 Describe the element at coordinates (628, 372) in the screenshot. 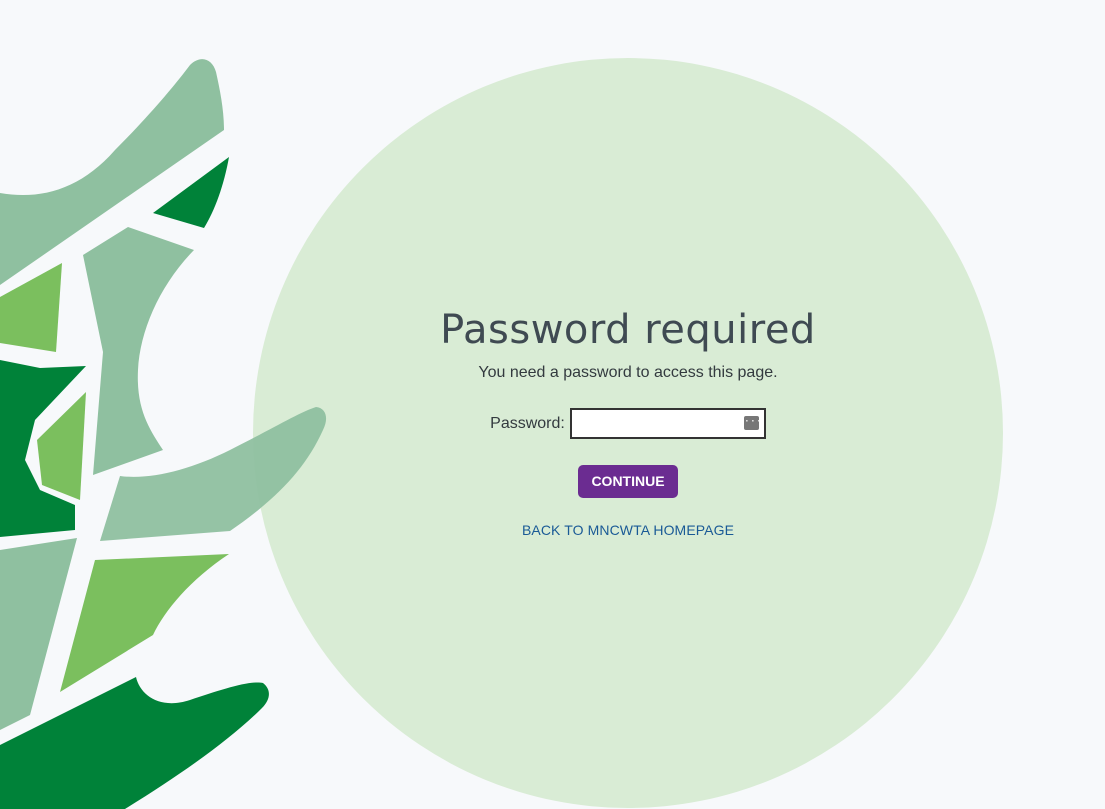

I see `page-subtitle: You need a password to access this page.` at that location.